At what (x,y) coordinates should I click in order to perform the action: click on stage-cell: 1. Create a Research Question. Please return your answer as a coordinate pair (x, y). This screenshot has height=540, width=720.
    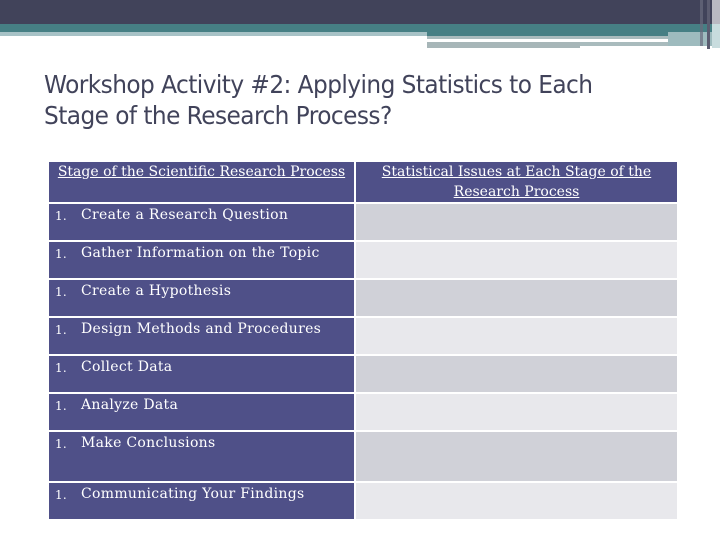
    Looking at the image, I should click on (201, 222).